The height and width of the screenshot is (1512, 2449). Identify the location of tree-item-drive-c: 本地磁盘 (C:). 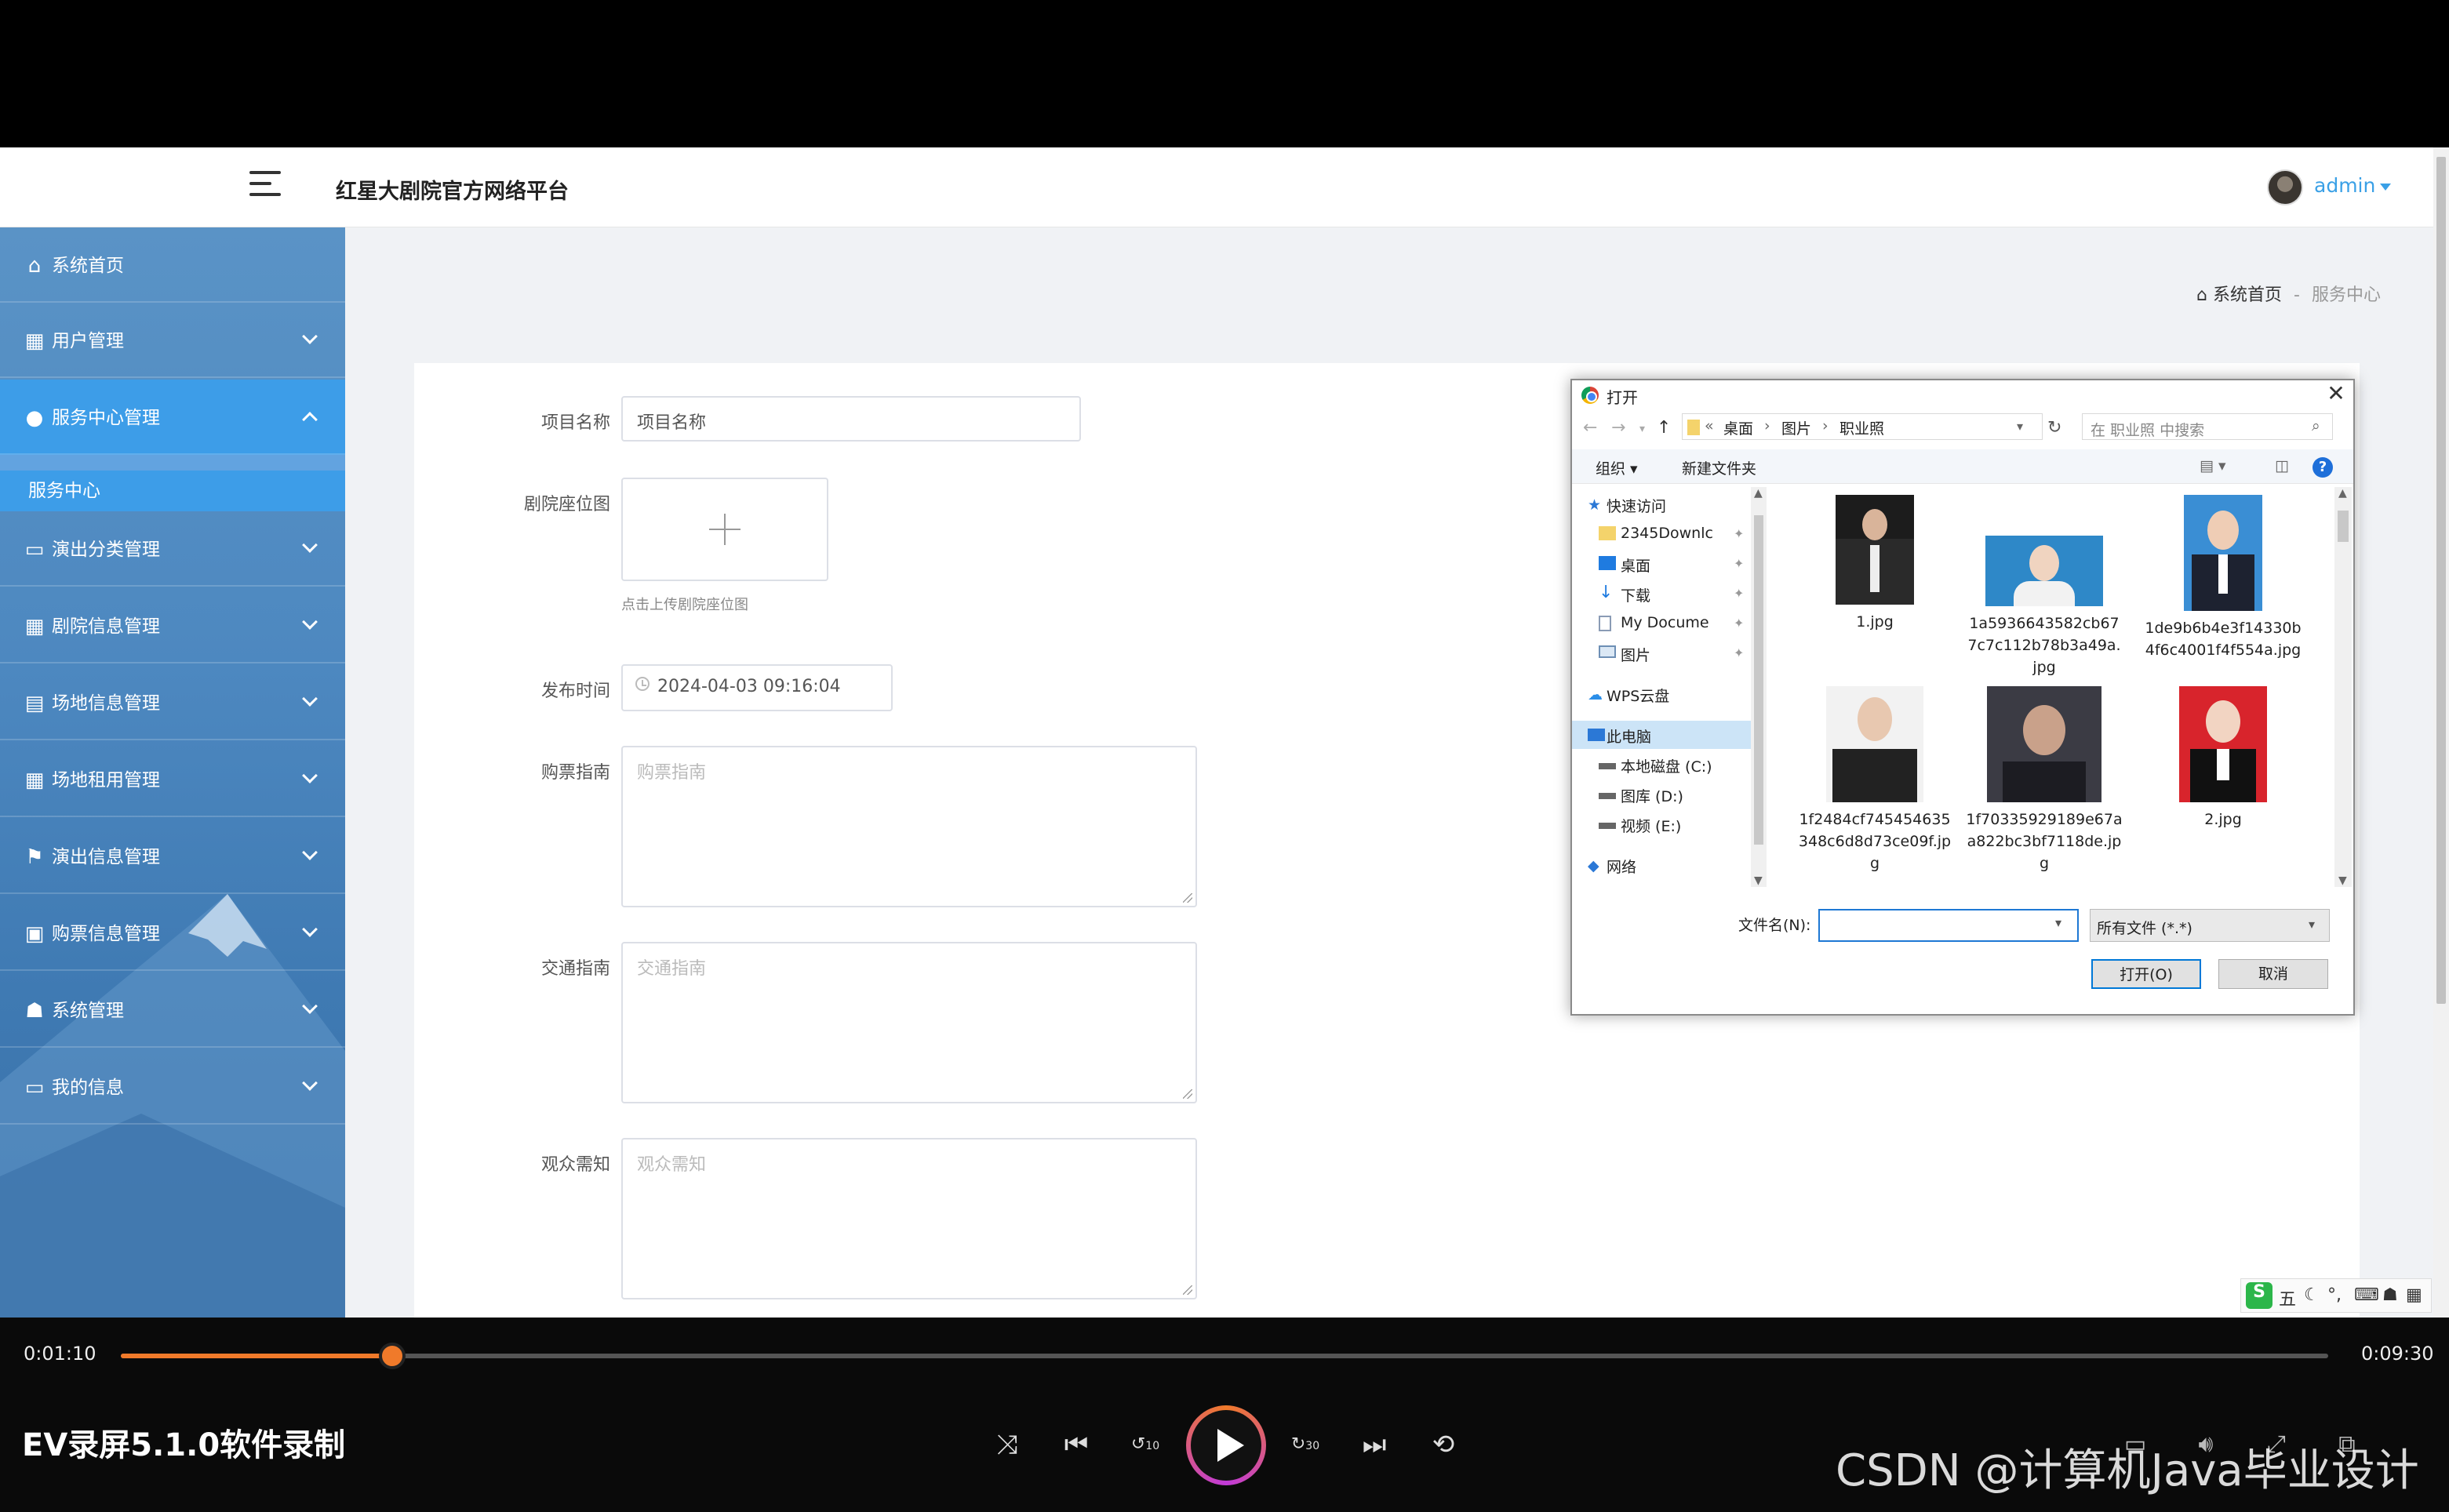
(1664, 765).